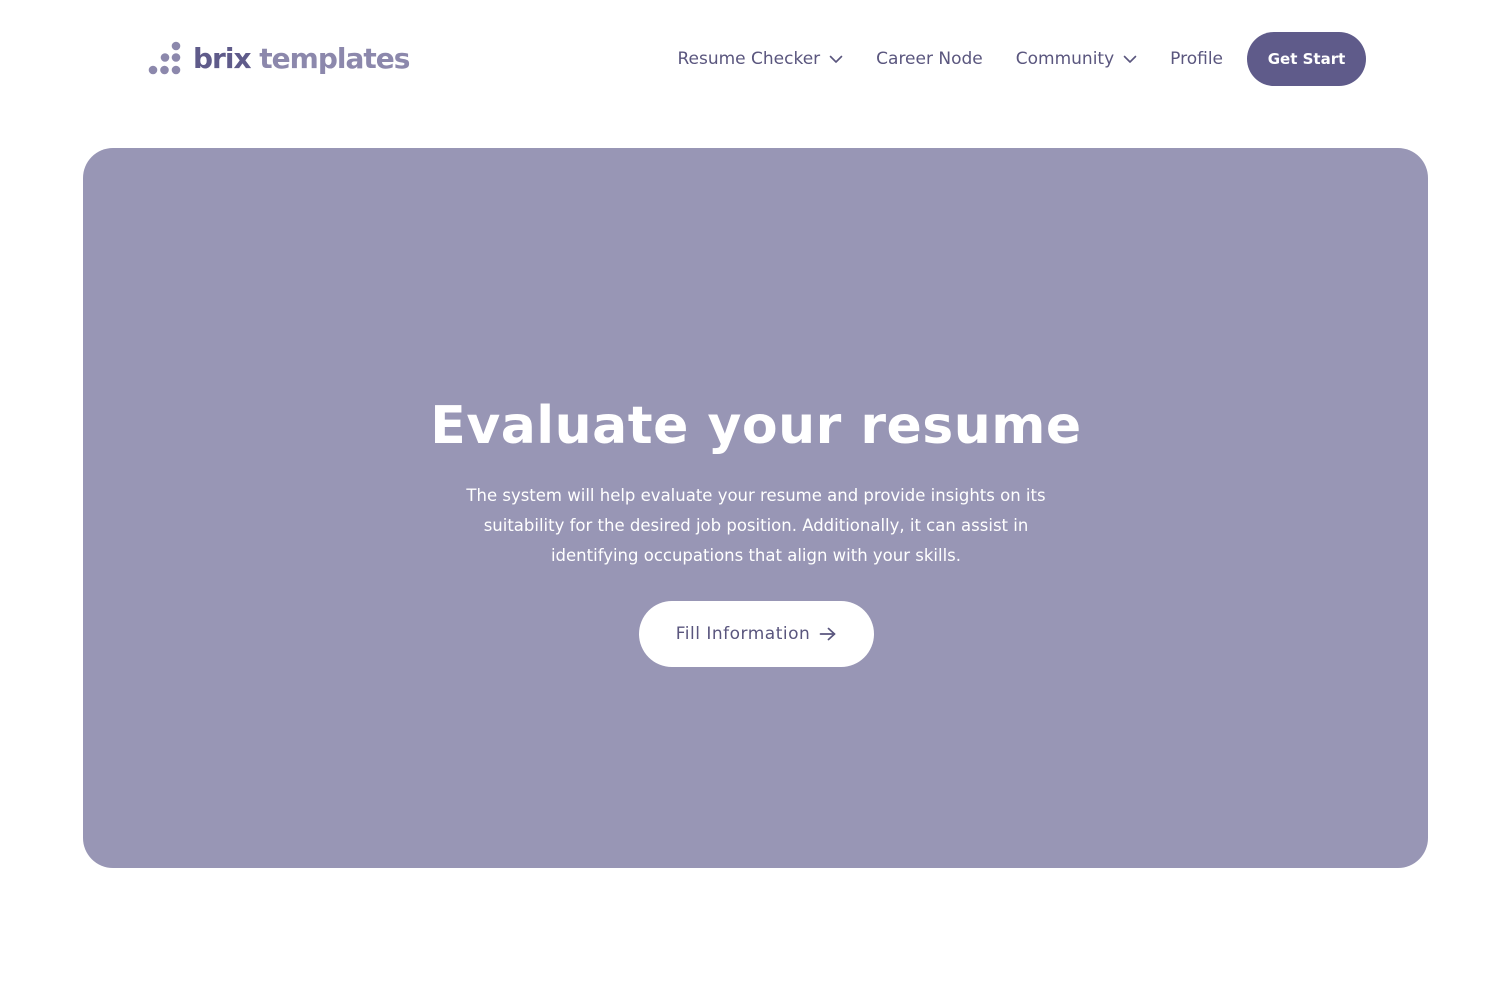  What do you see at coordinates (827, 634) in the screenshot?
I see `arrow-right-icon` at bounding box center [827, 634].